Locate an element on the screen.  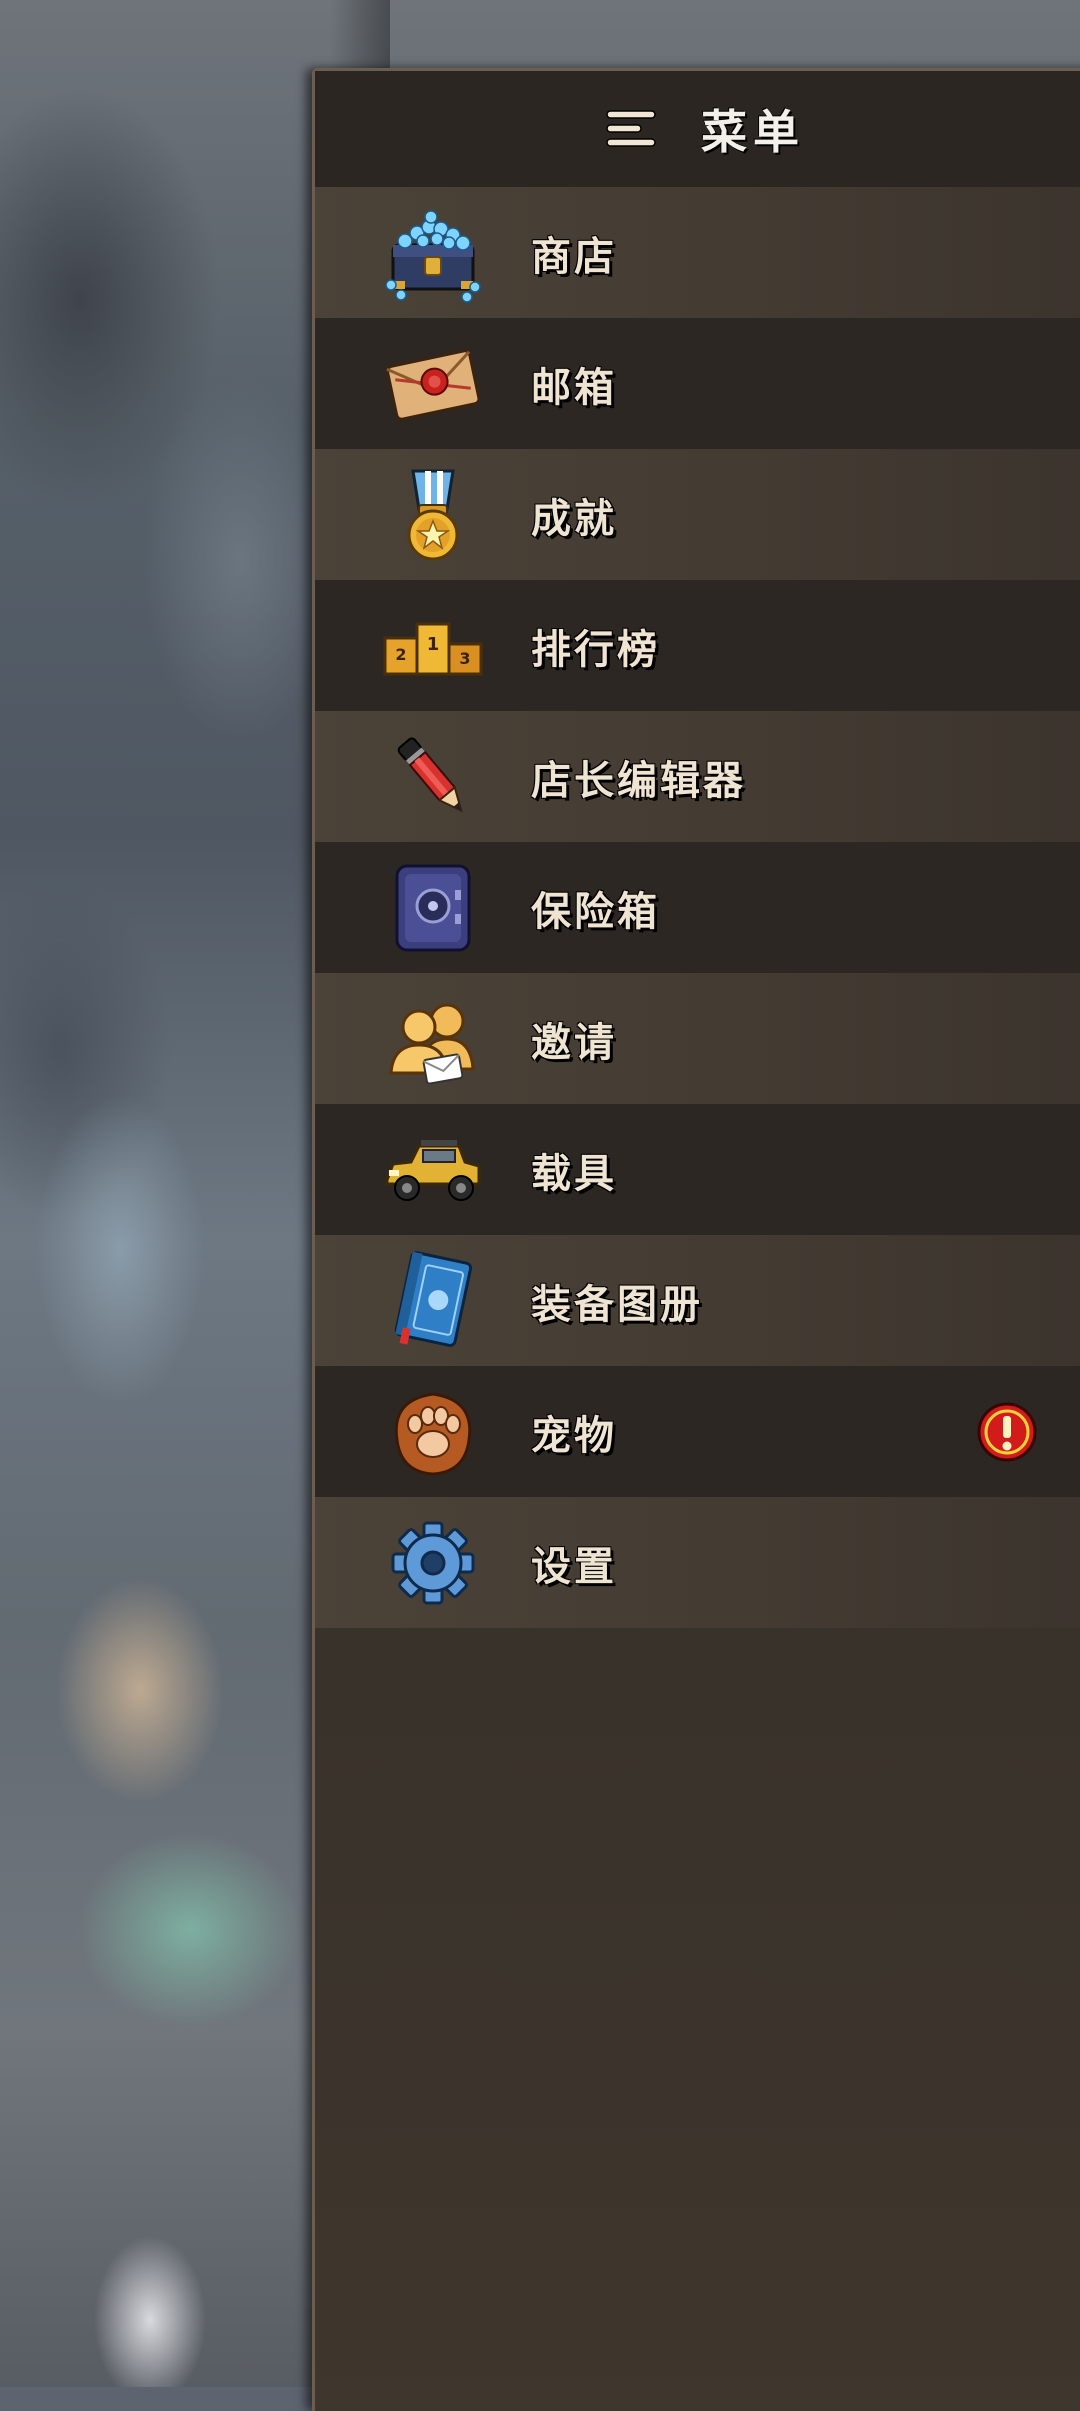
menu-title: 菜单 is located at coordinates (753, 132).